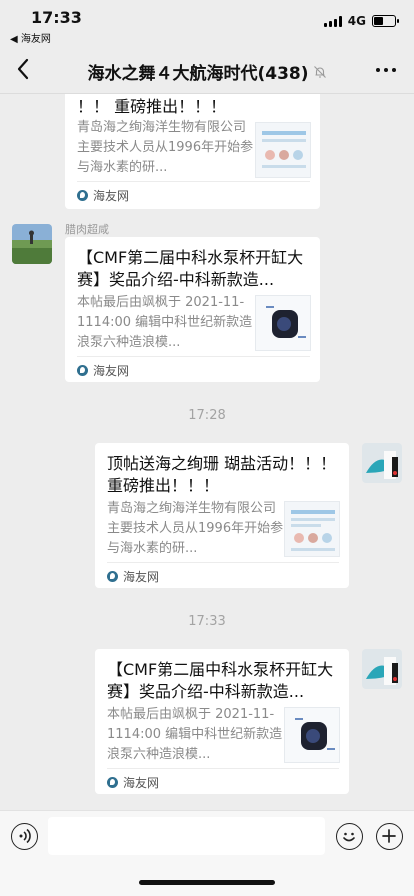 Image resolution: width=414 pixels, height=896 pixels. I want to click on chat-title: 海水之舞４大航海时代(438), so click(198, 74).